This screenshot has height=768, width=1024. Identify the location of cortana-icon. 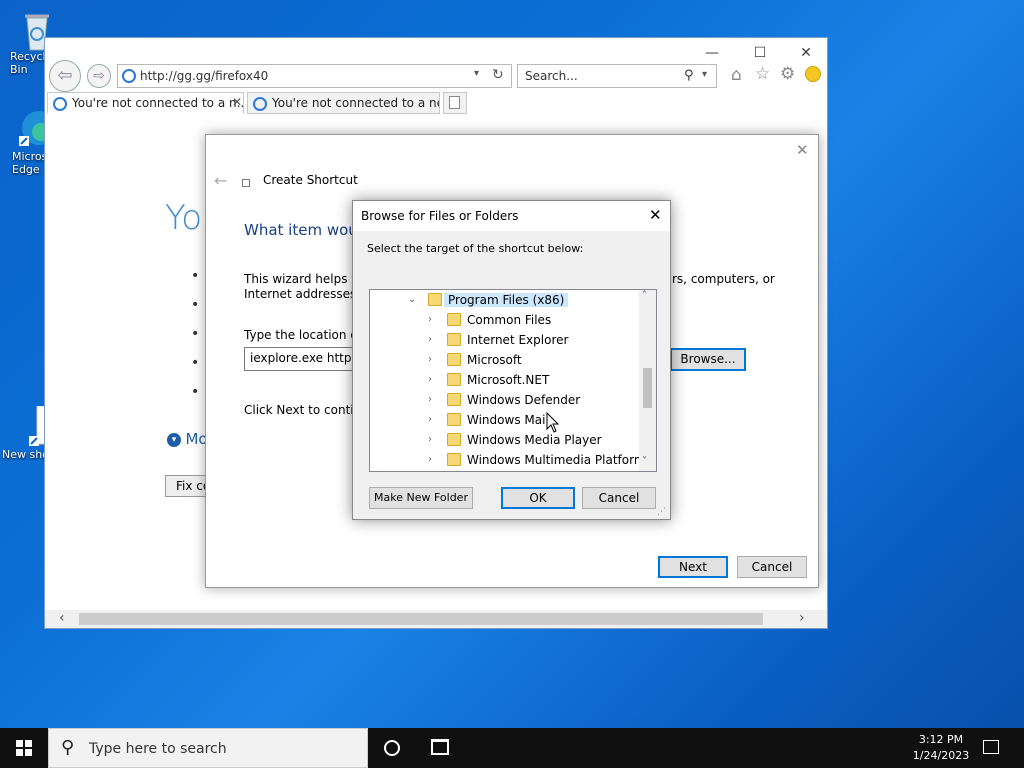
(392, 748).